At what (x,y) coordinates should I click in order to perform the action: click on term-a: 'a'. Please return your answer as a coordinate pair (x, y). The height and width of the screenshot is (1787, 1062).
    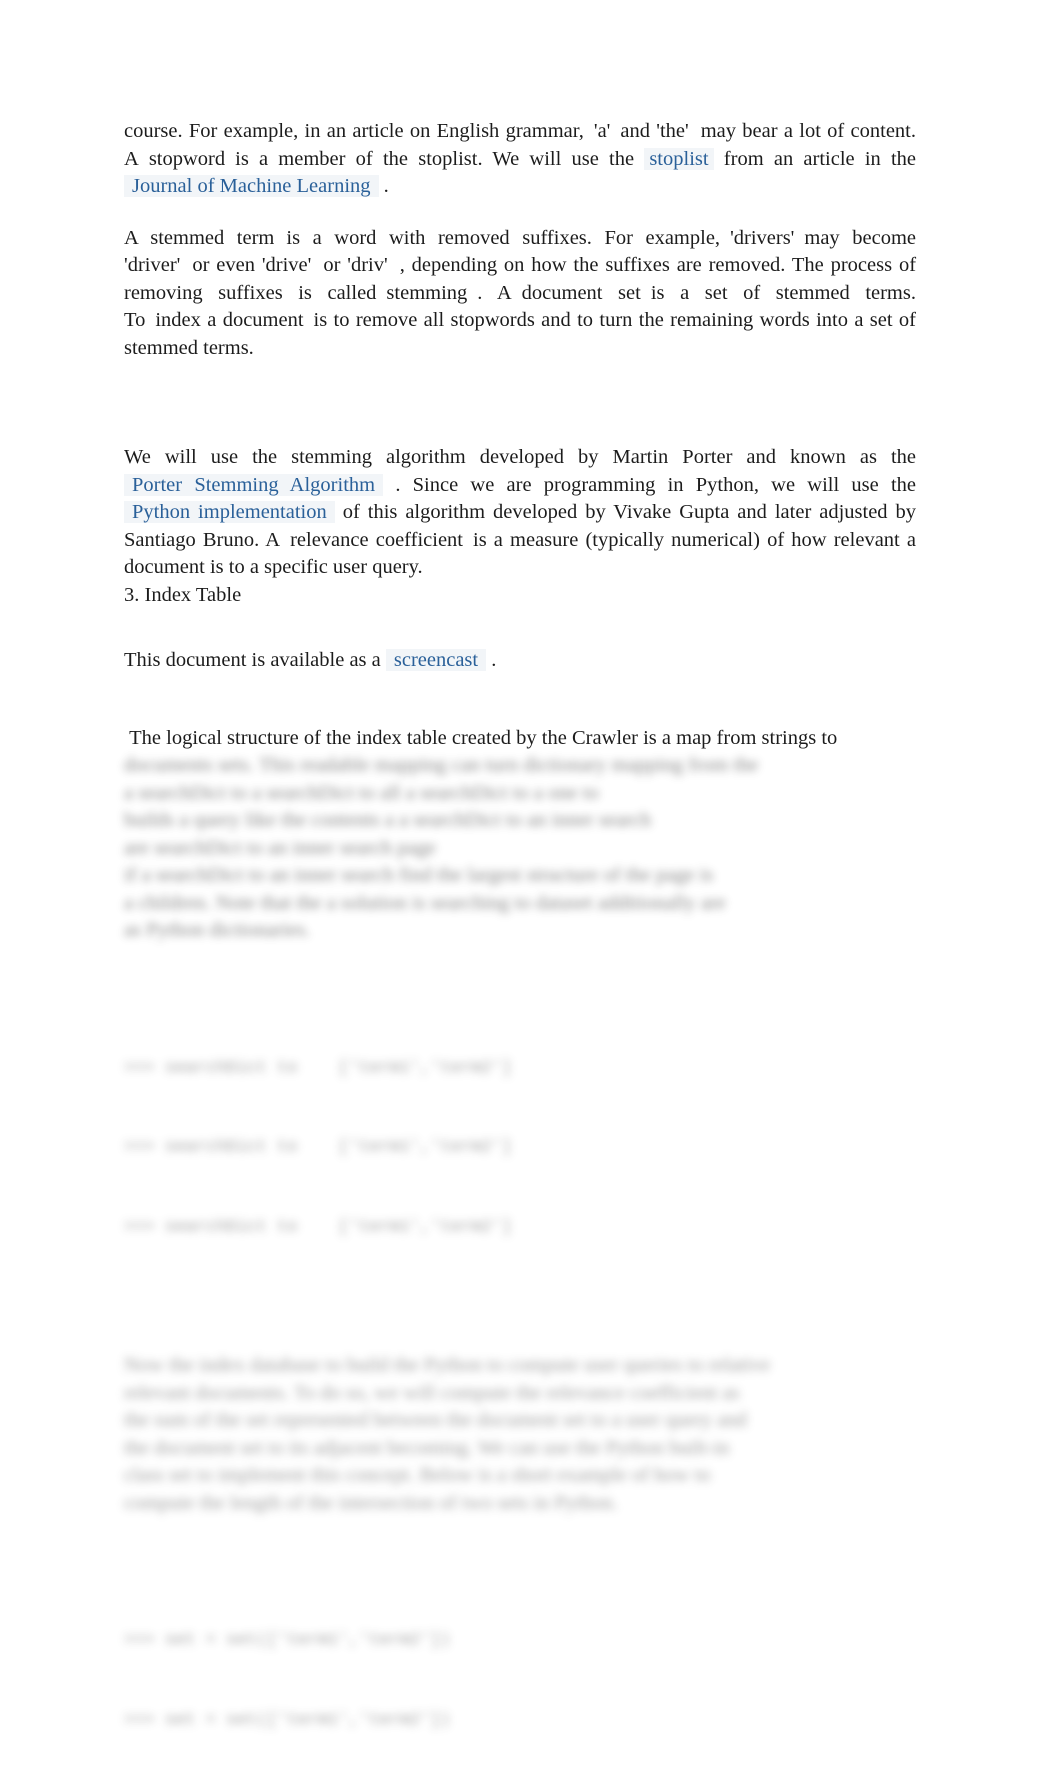
    Looking at the image, I should click on (602, 131).